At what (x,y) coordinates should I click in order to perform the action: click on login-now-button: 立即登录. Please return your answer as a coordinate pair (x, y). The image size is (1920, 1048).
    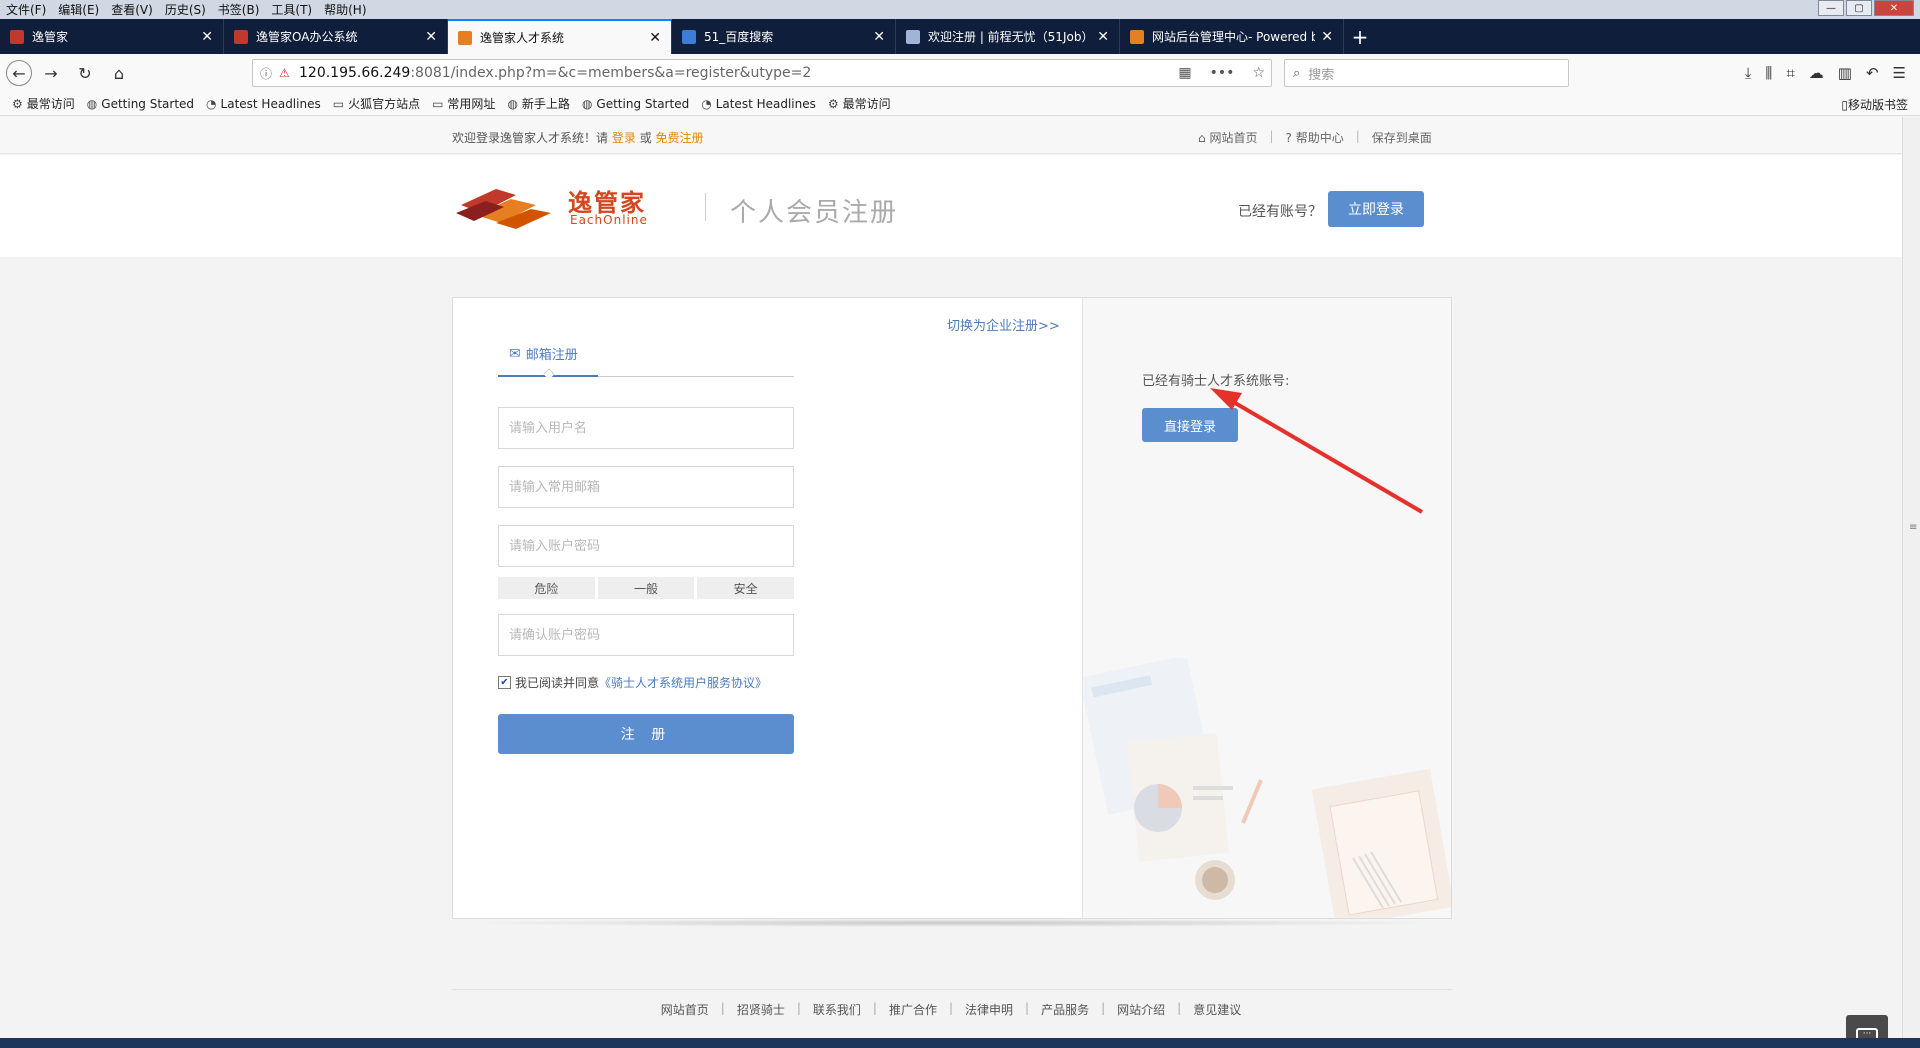
    Looking at the image, I should click on (1376, 209).